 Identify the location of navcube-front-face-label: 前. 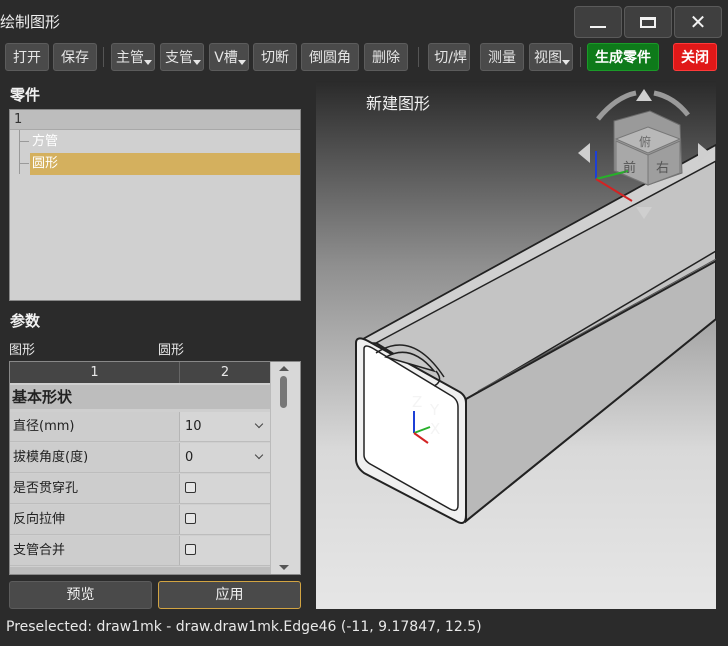
(630, 168).